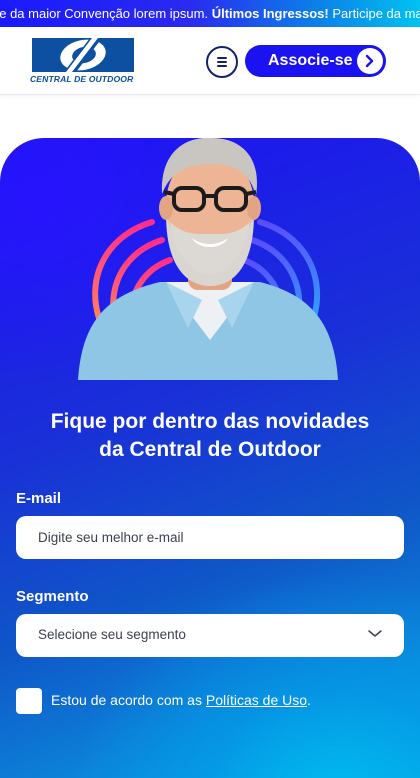 This screenshot has width=420, height=778. Describe the element at coordinates (376, 13) in the screenshot. I see `ticker-text-2: Participe da maior` at that location.